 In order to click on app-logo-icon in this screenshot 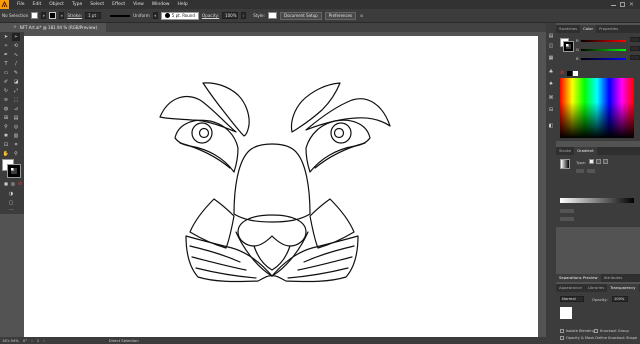, I will do `click(4, 4)`.